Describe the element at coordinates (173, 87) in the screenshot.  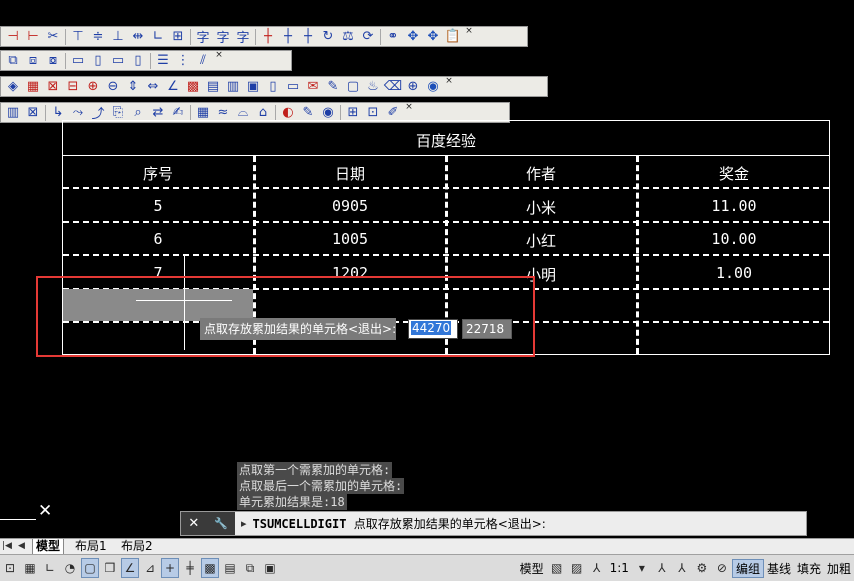
I see `angle-dim-icon: ∠` at that location.